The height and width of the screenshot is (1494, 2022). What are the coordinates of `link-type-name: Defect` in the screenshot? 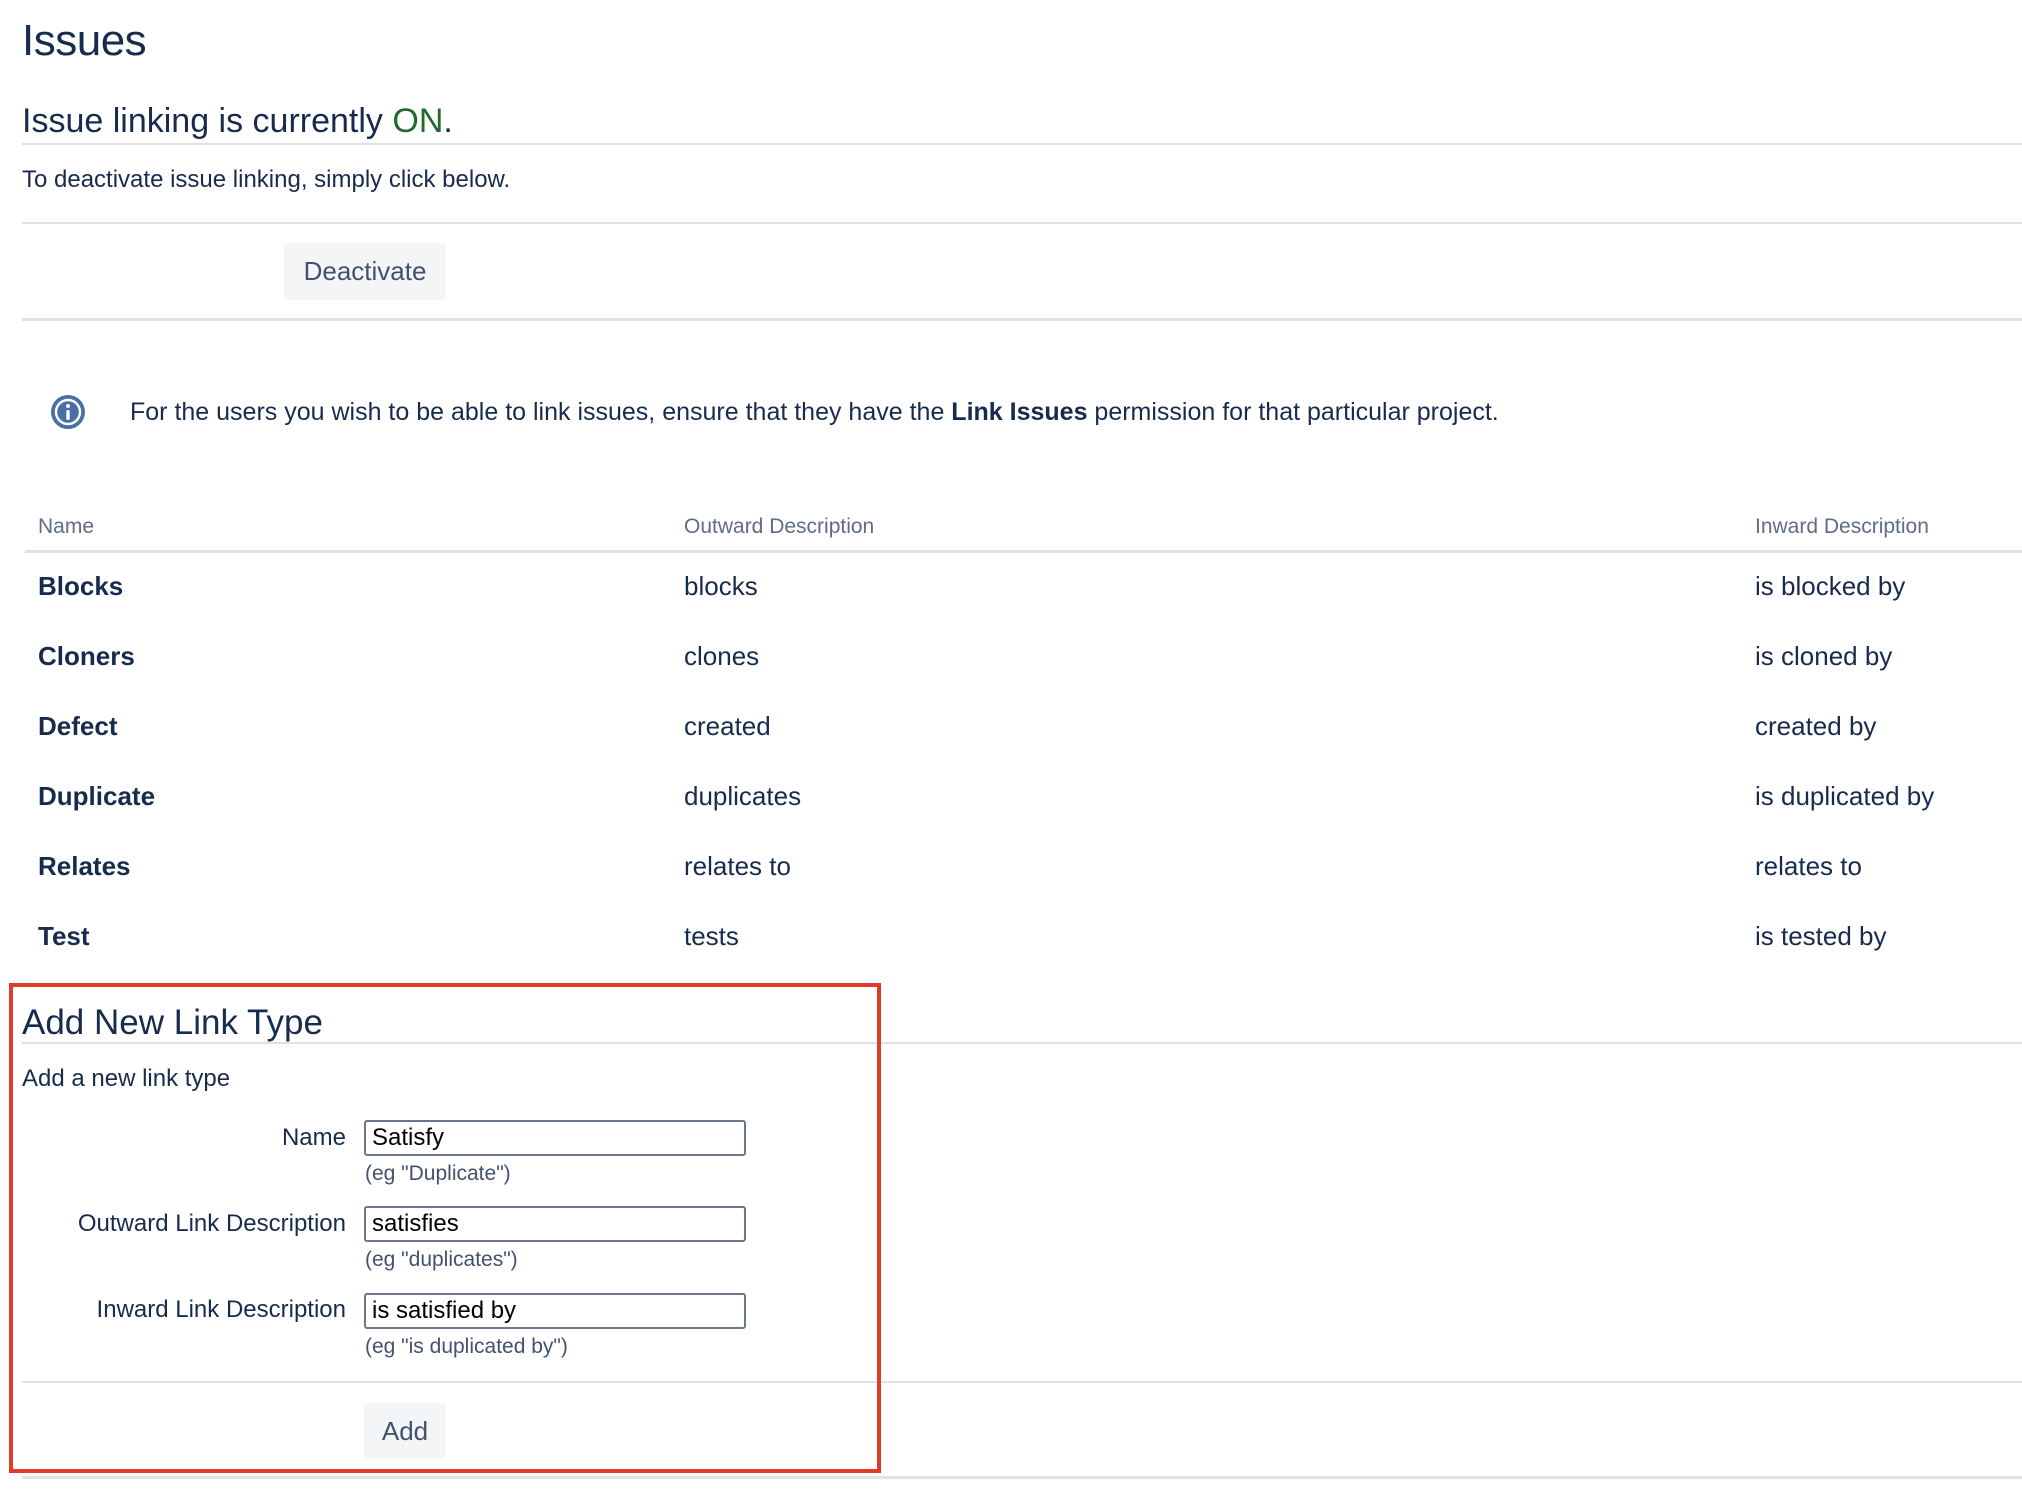 It's located at (78, 726).